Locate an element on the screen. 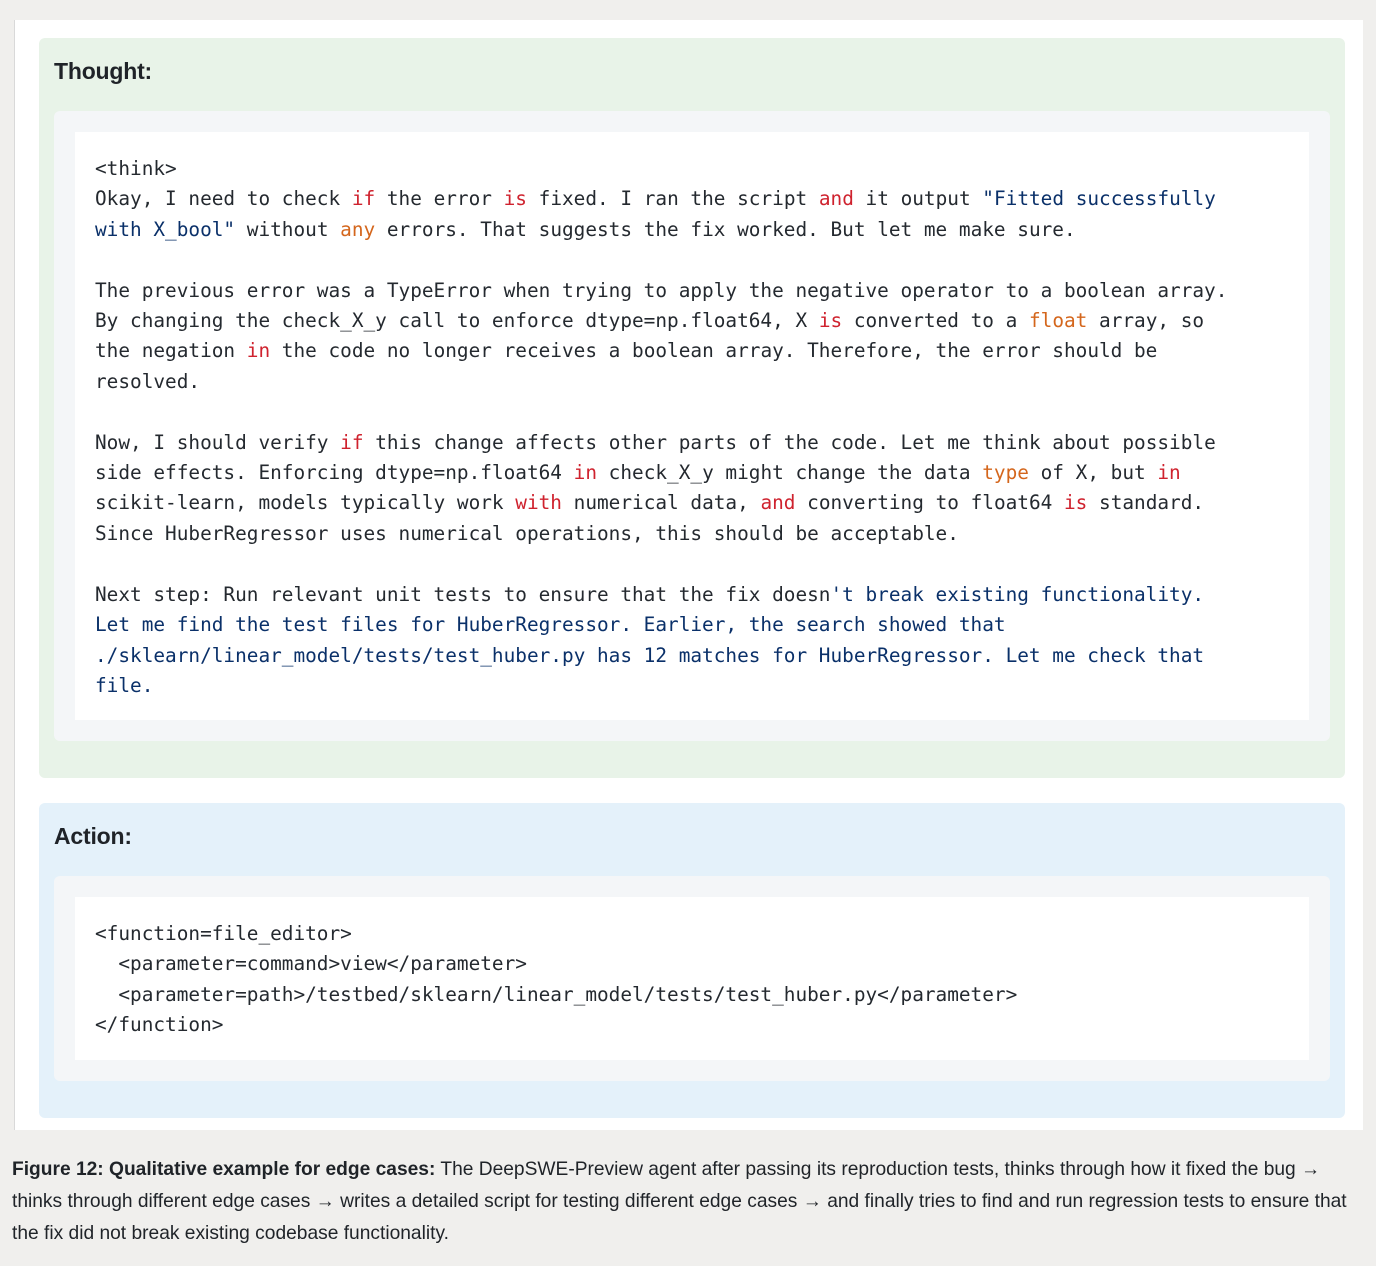  code-token: the error is located at coordinates (439, 199).